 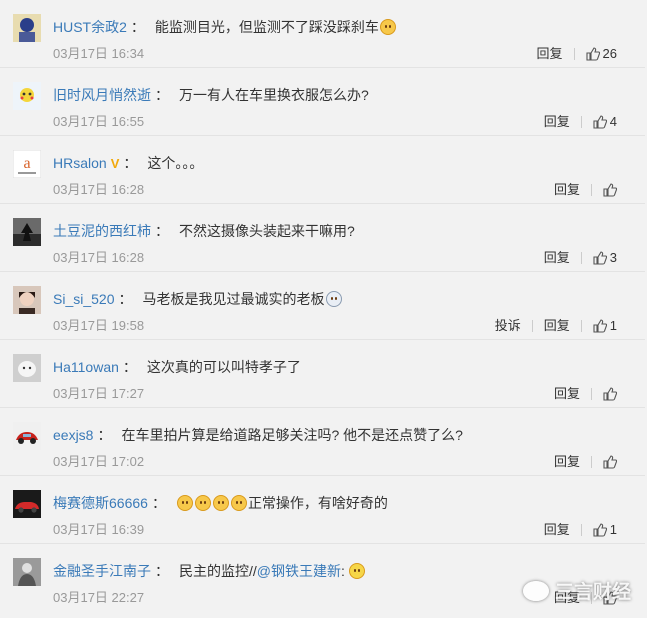 I want to click on comment-text-line: HRsalon V： 这个。。。, so click(x=128, y=163).